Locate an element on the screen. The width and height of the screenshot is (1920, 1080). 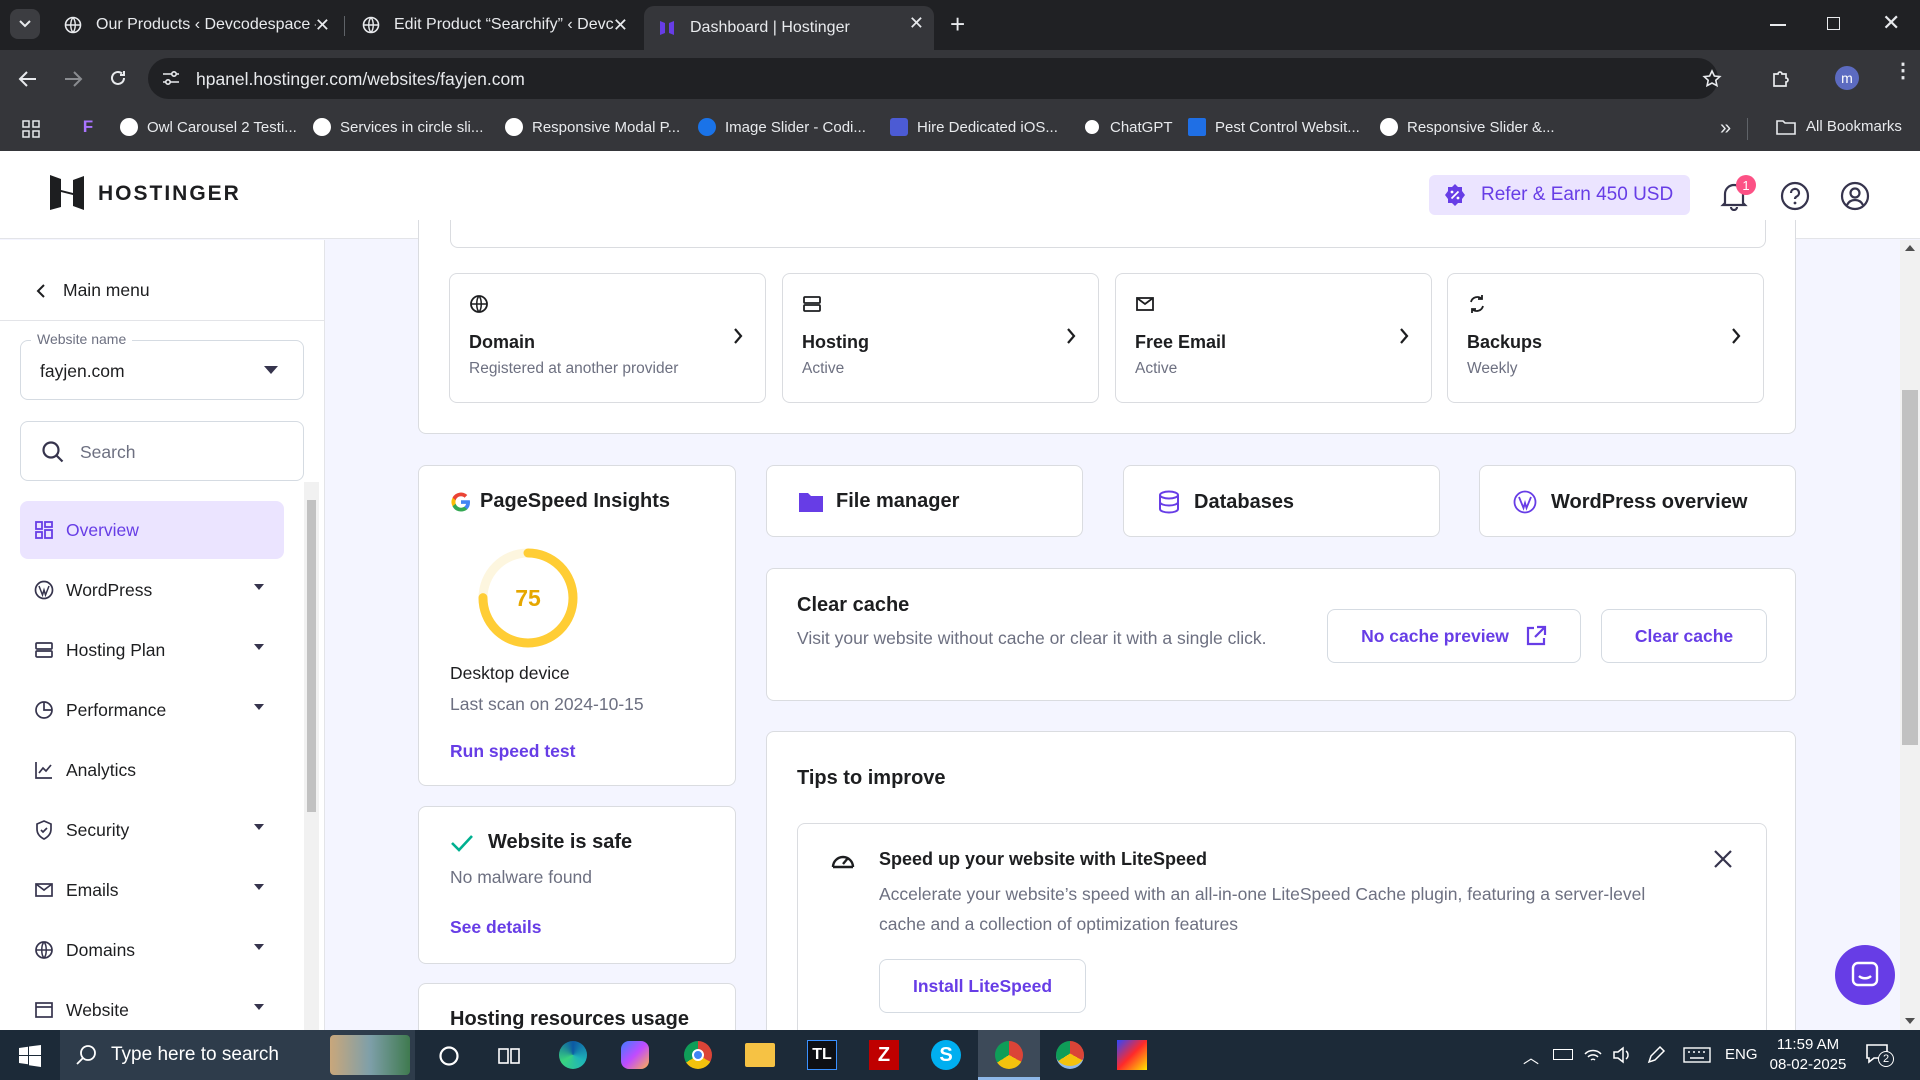
sidebar-item-website: Website is located at coordinates (152, 1005).